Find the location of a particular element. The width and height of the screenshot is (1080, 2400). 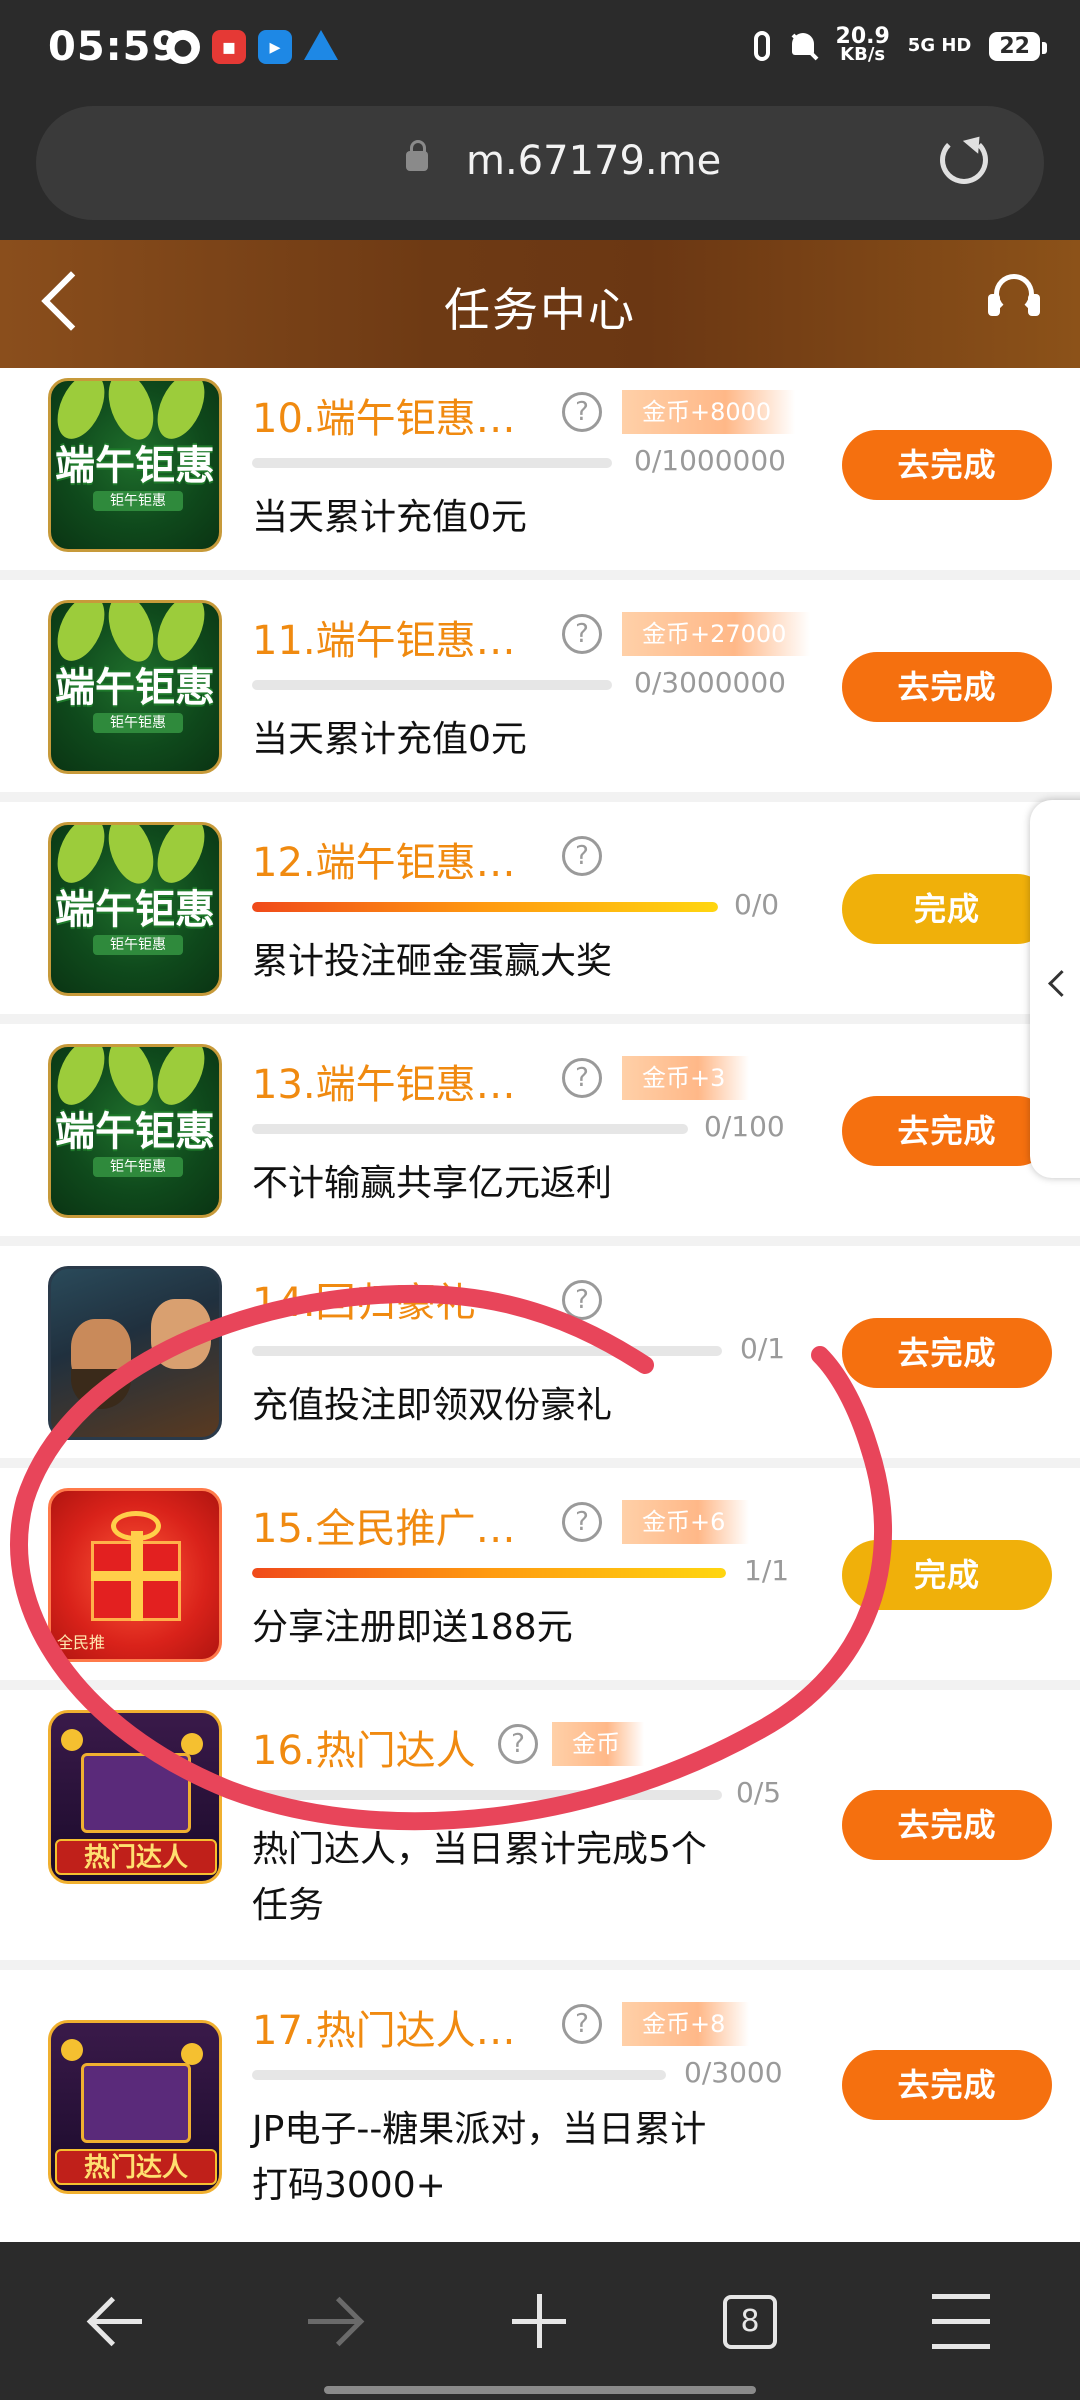

menu-icon is located at coordinates (960, 2322).